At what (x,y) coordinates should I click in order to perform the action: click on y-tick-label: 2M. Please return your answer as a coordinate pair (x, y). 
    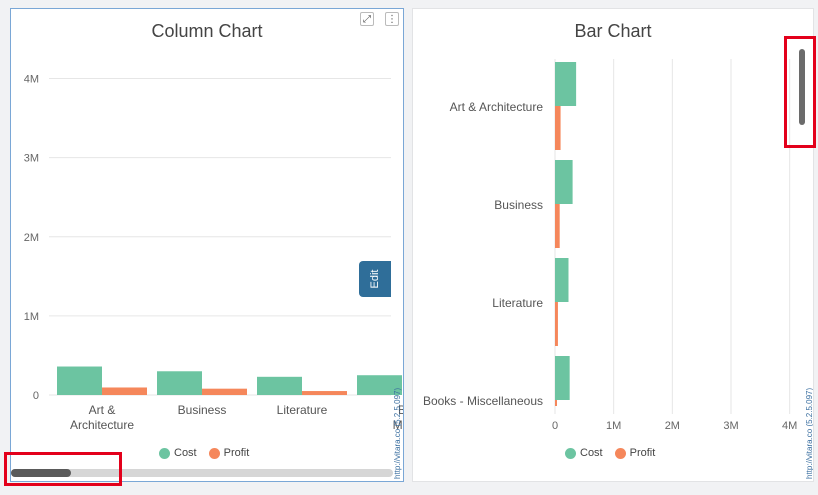
    Looking at the image, I should click on (31, 238).